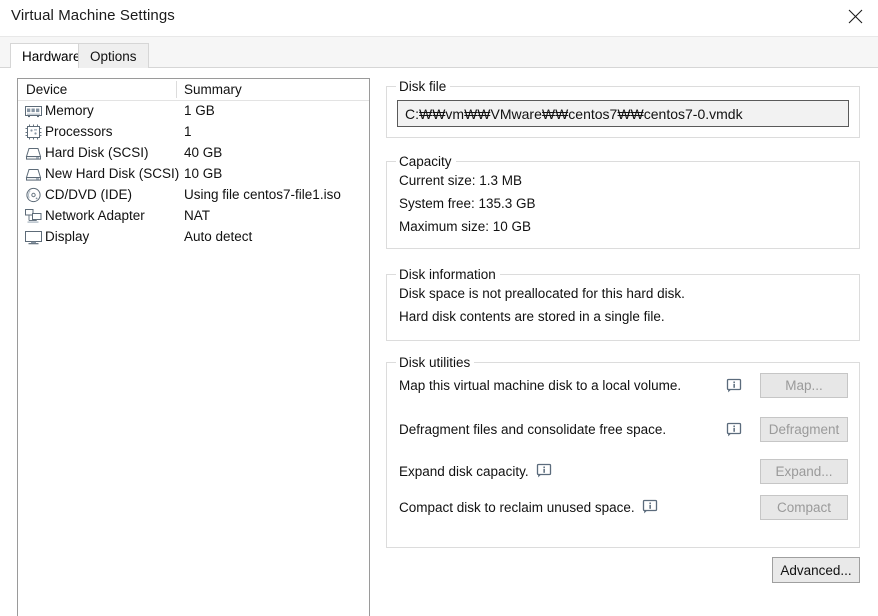 The width and height of the screenshot is (878, 616). I want to click on system-free-label: System free: 135.3 GB, so click(467, 203).